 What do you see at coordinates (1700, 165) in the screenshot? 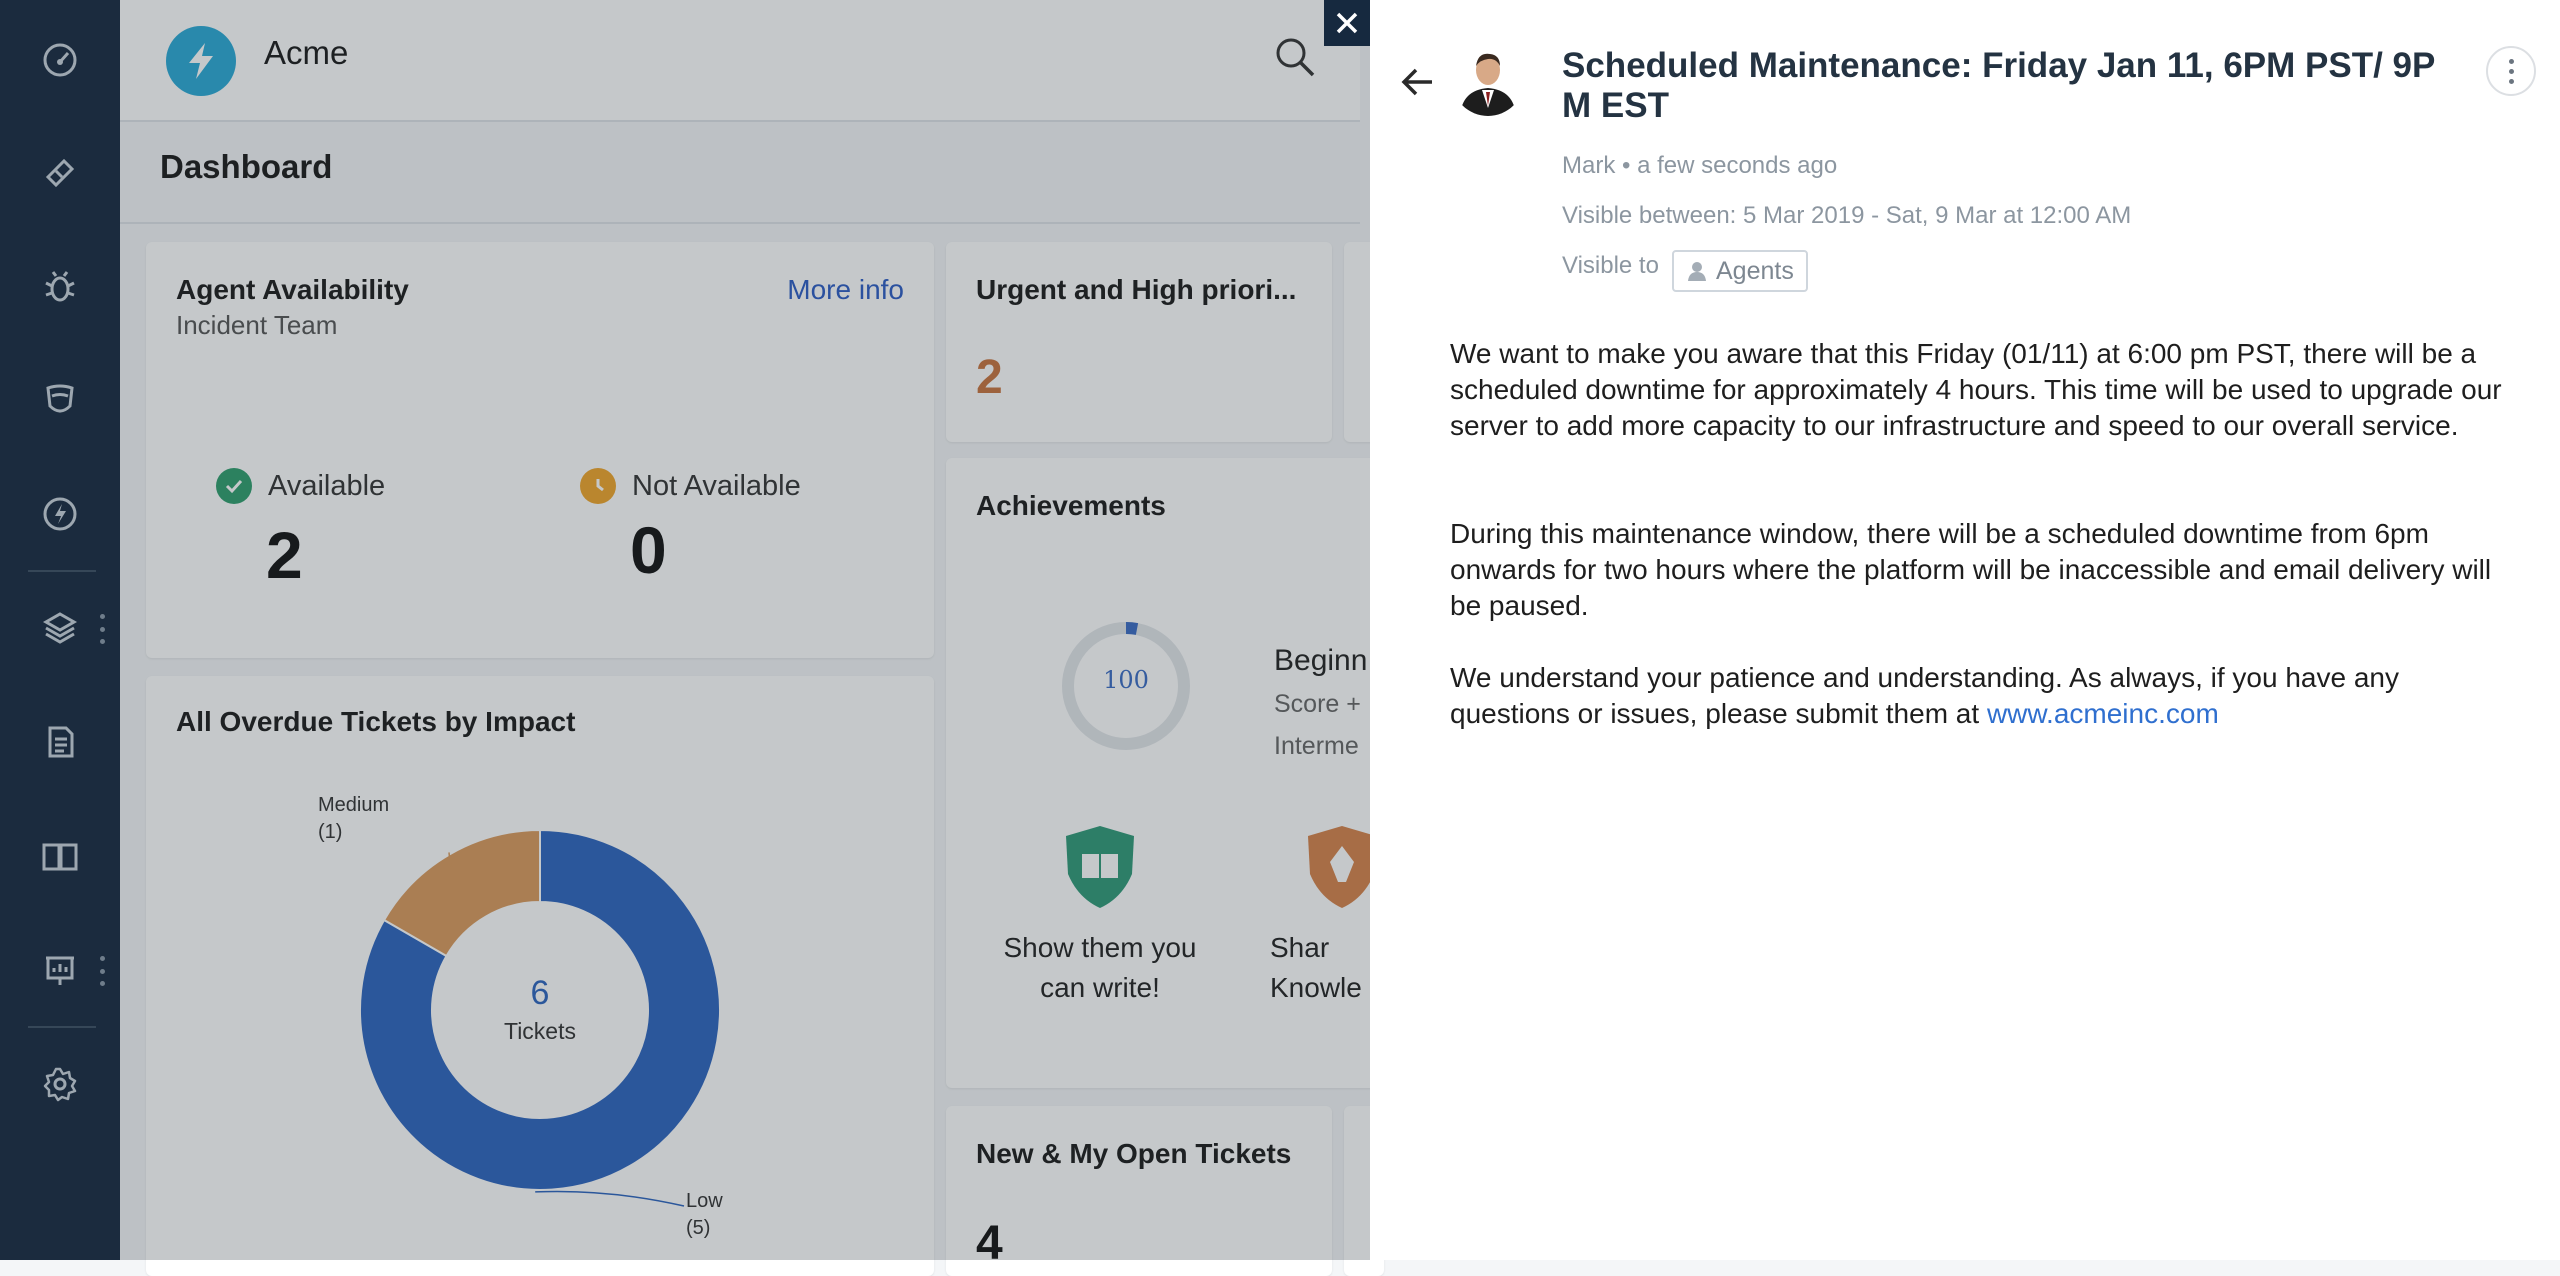
I see `author-timestamp: Mark • a few seconds ago` at bounding box center [1700, 165].